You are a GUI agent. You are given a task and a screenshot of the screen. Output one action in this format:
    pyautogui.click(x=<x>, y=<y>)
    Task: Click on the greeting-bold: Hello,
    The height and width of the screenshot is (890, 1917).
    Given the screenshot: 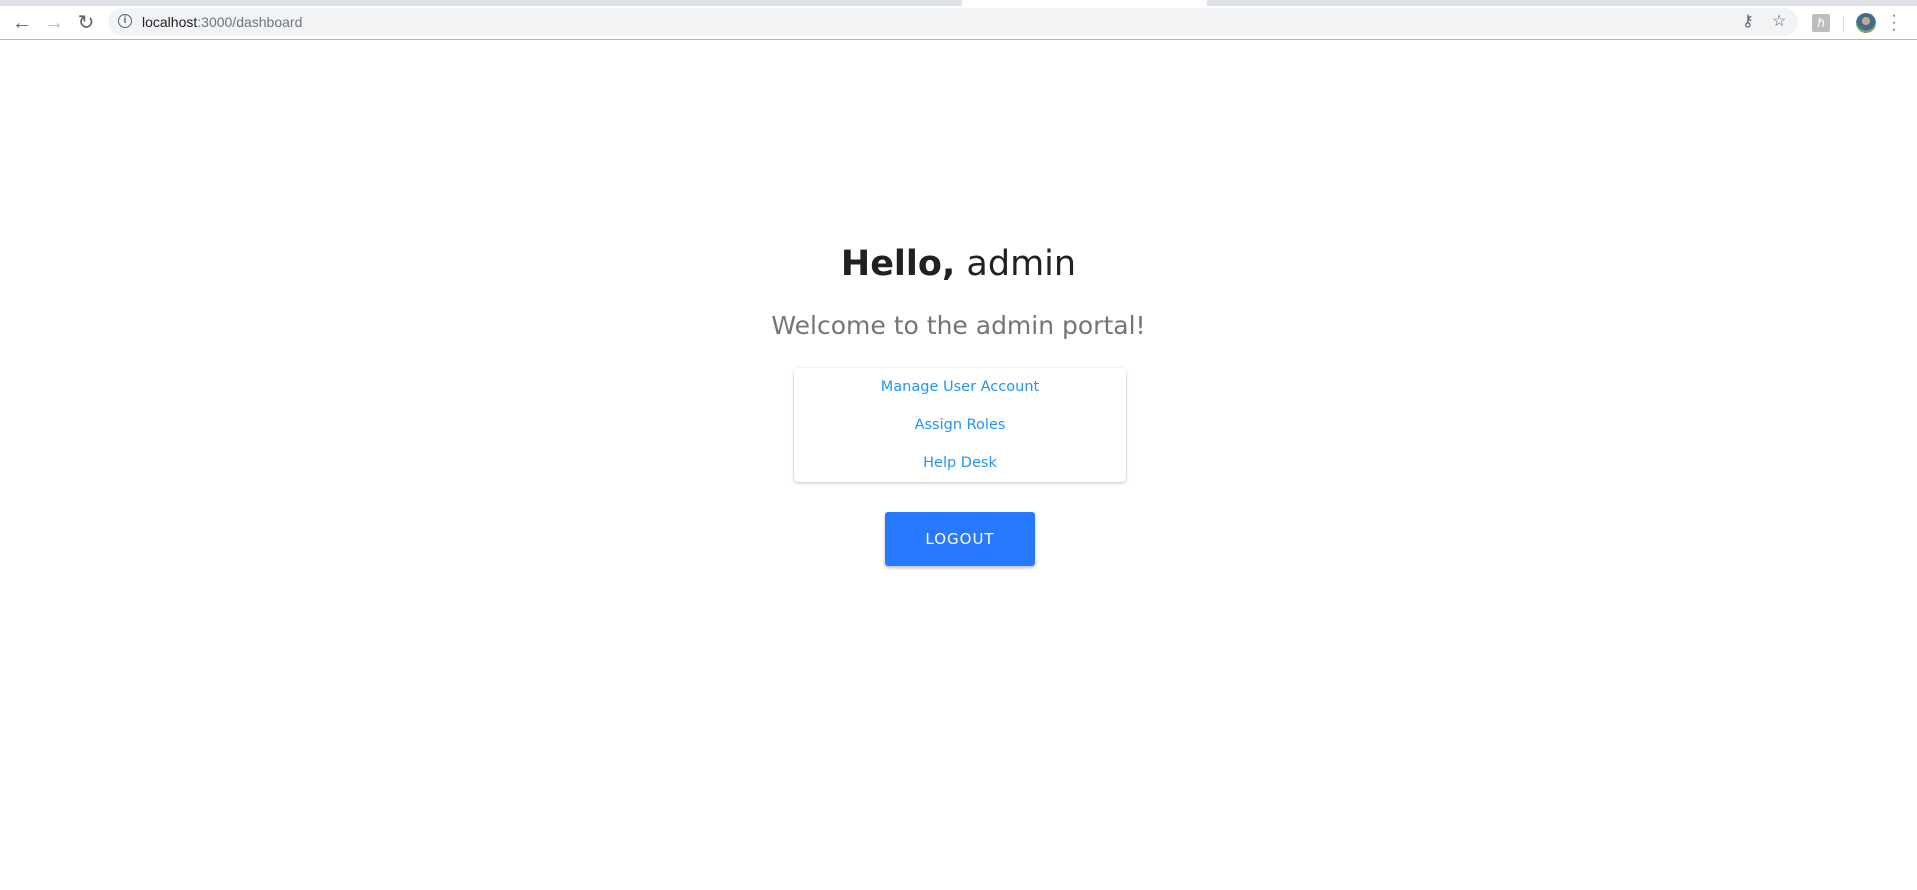 What is the action you would take?
    pyautogui.click(x=898, y=264)
    